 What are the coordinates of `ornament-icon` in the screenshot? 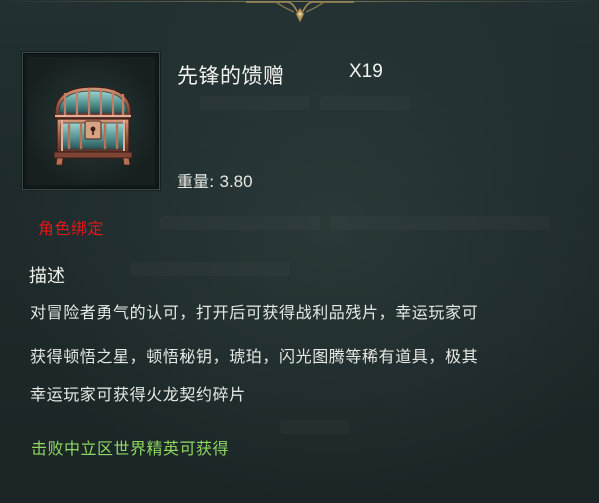 It's located at (300, 12).